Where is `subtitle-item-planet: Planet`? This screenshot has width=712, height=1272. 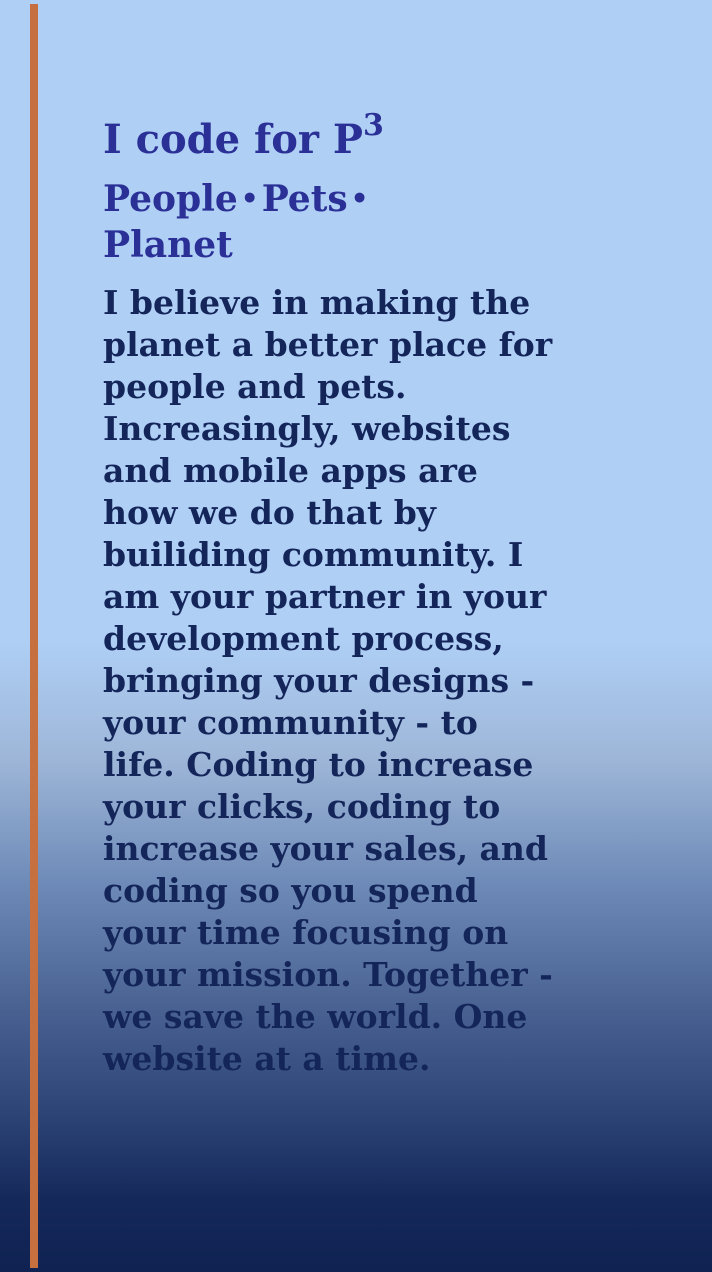 subtitle-item-planet: Planet is located at coordinates (168, 245).